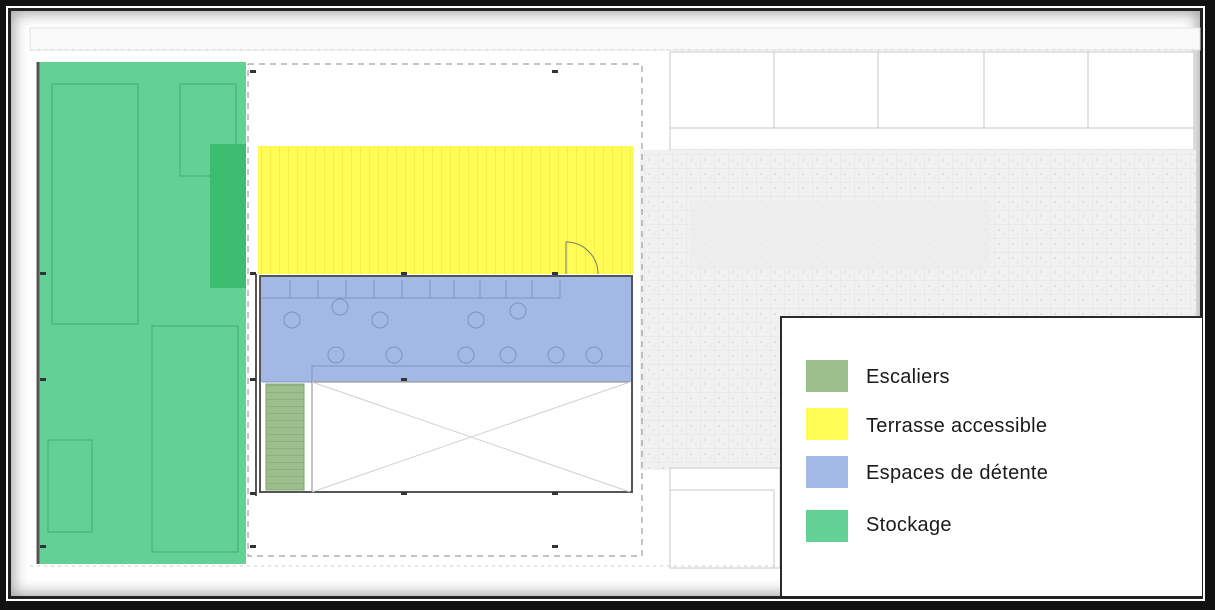 This screenshot has height=610, width=1215. I want to click on legend-label-detente: Espaces de détente, so click(957, 473).